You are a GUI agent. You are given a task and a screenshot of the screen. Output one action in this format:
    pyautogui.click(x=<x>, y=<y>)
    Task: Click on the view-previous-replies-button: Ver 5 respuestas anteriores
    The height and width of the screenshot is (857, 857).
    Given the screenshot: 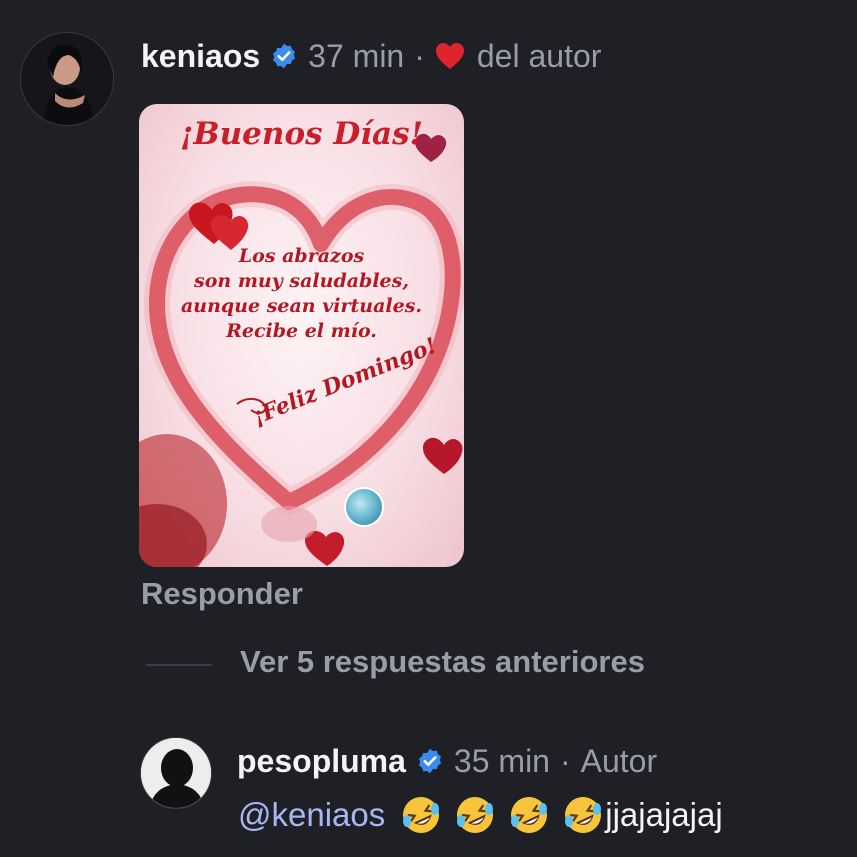 What is the action you would take?
    pyautogui.click(x=442, y=662)
    